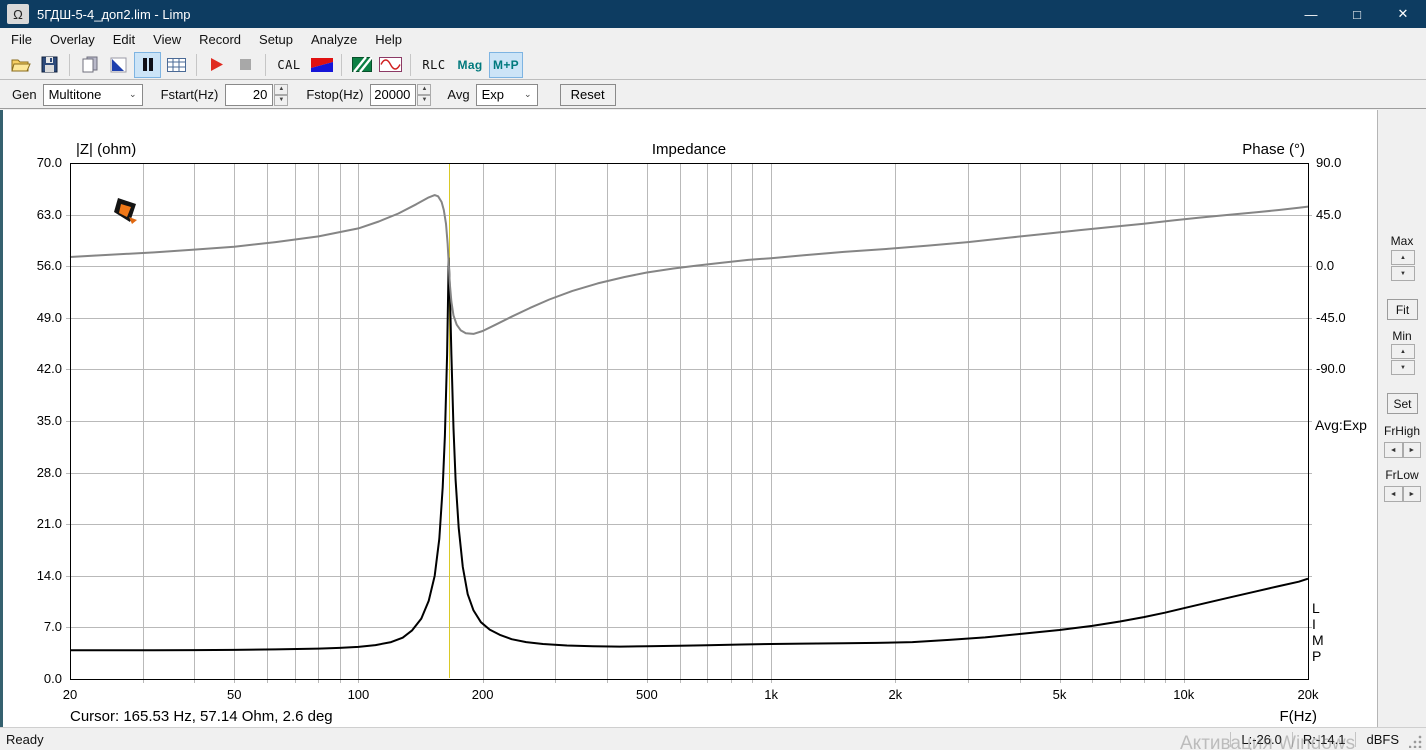 This screenshot has height=750, width=1426. I want to click on resize-grip, so click(1416, 741).